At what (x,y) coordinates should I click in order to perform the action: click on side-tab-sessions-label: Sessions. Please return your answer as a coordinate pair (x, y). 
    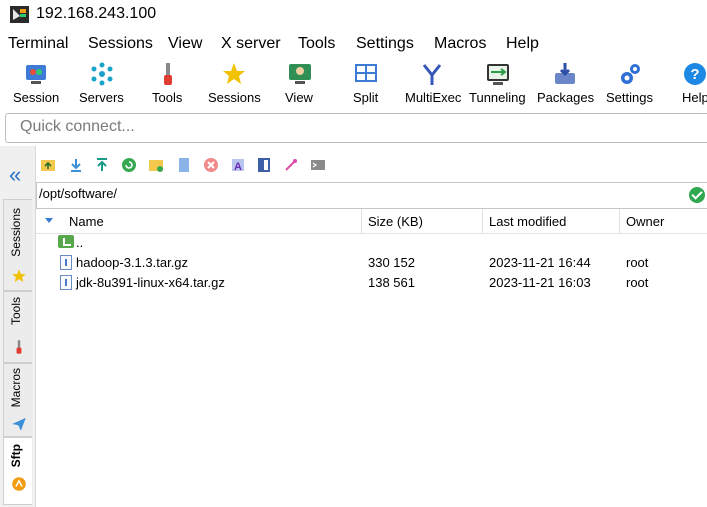
    Looking at the image, I should click on (16, 232).